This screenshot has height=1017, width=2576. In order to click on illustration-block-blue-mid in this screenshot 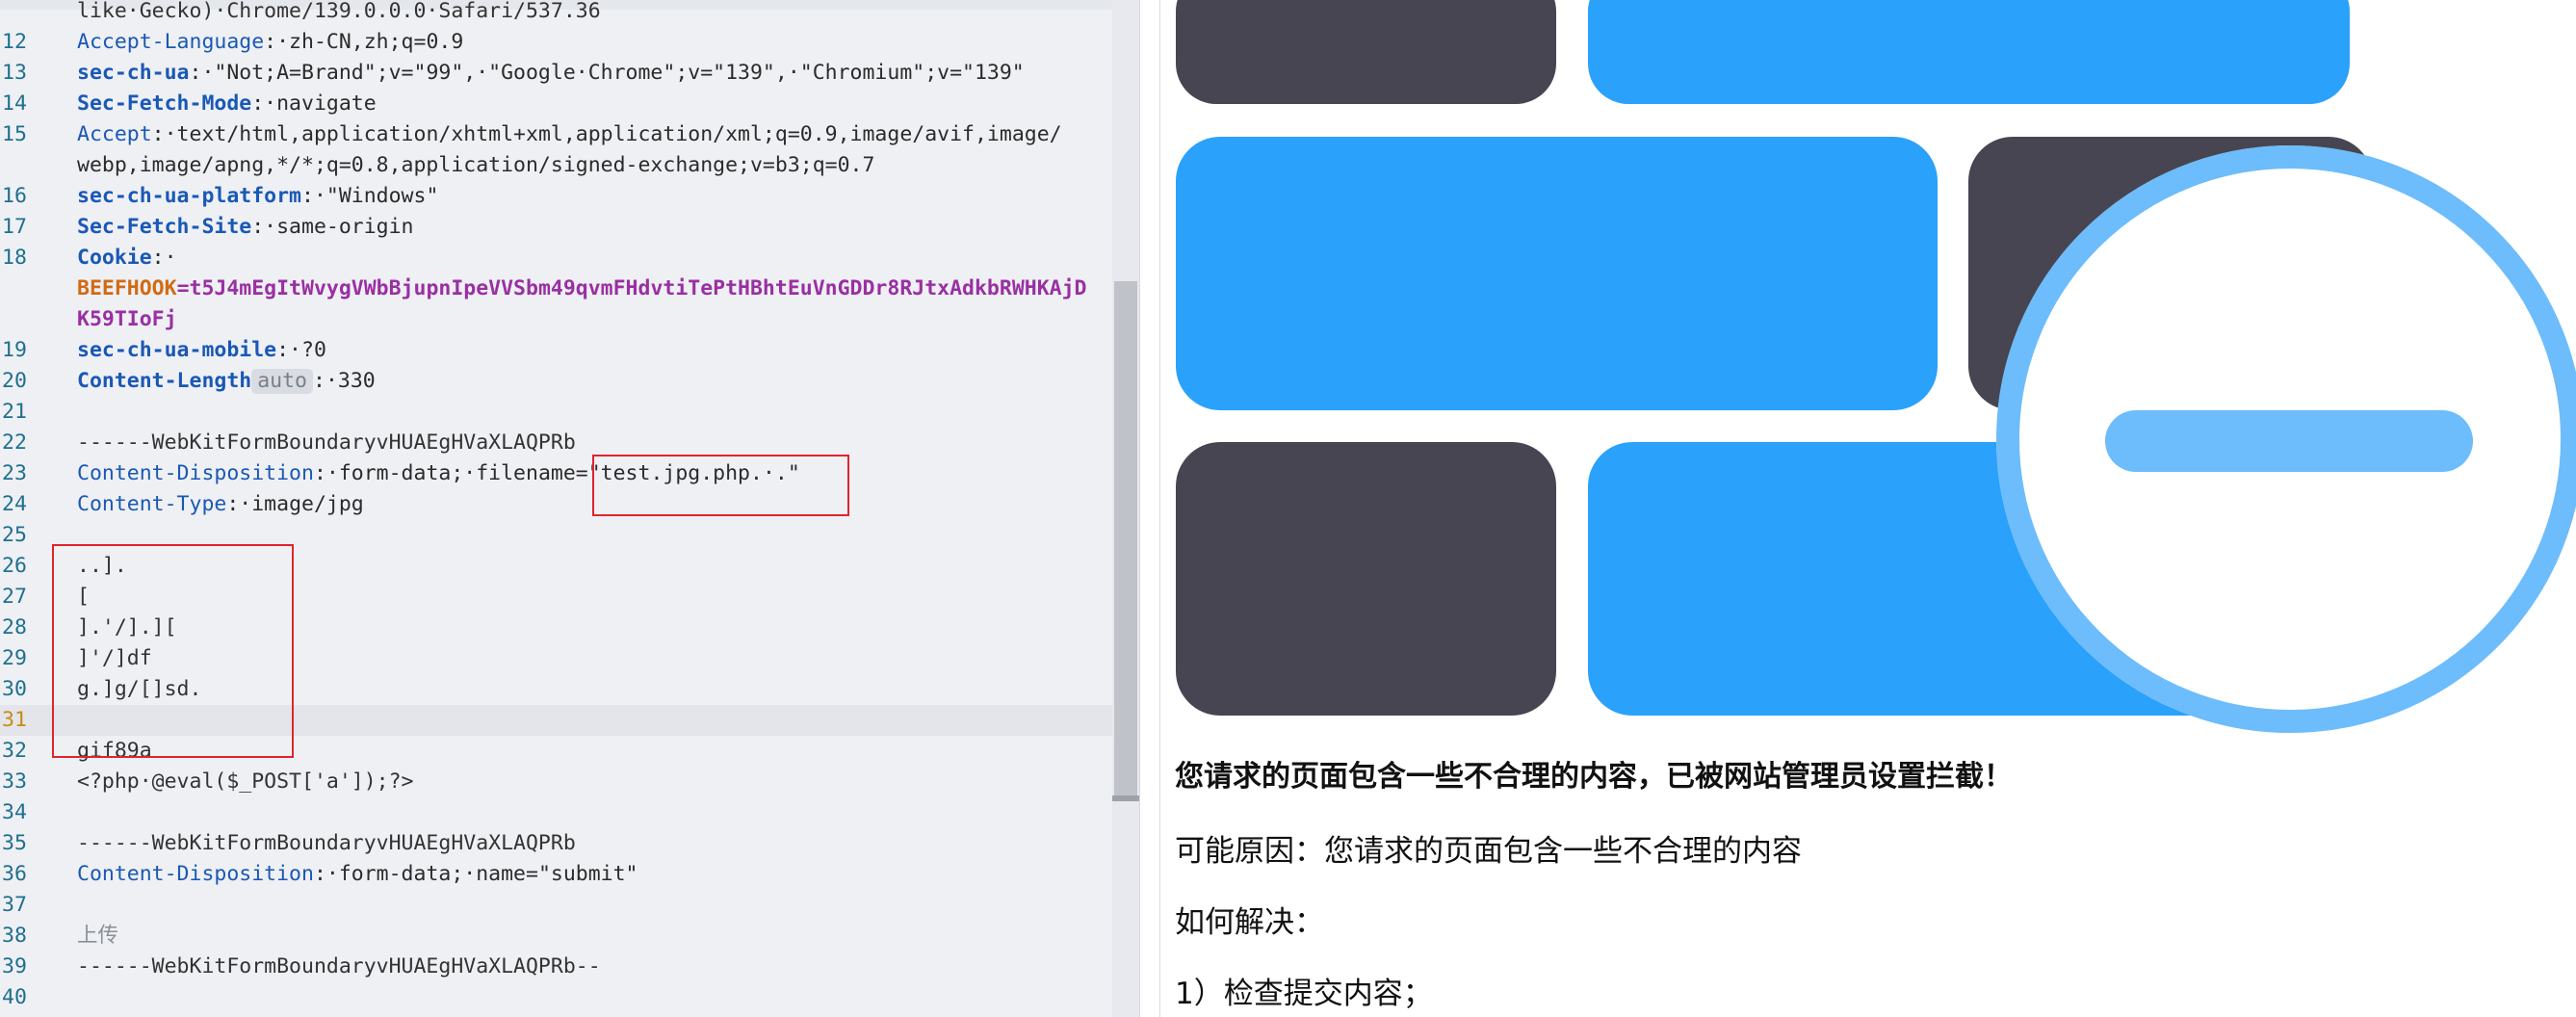, I will do `click(1557, 273)`.